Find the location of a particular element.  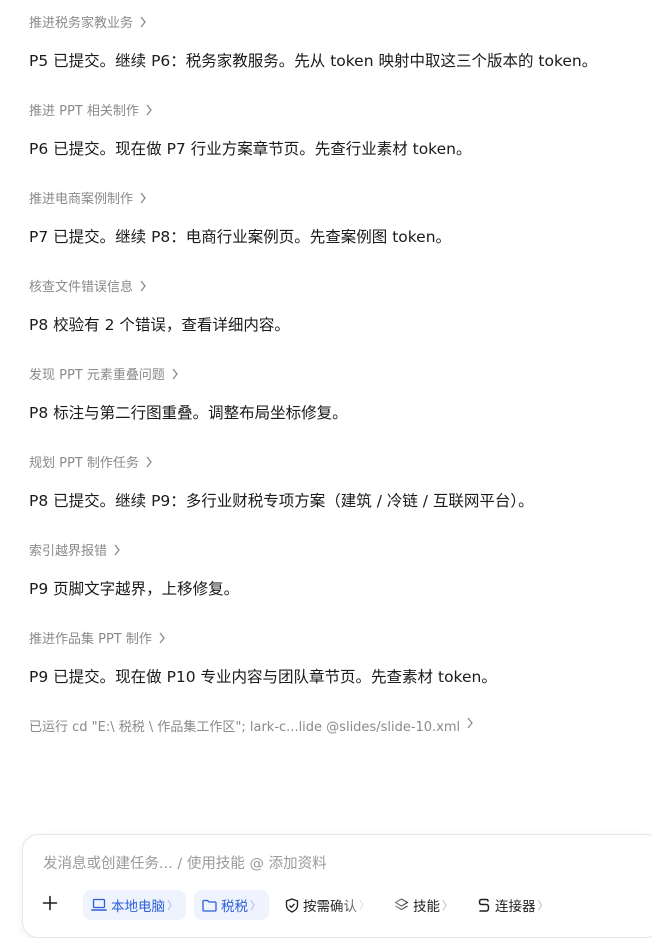

composer-toolbar: 本地电脑 〉 税税 〉 按需确认 〉 技能 〉 连接器 〉 is located at coordinates (301, 905).